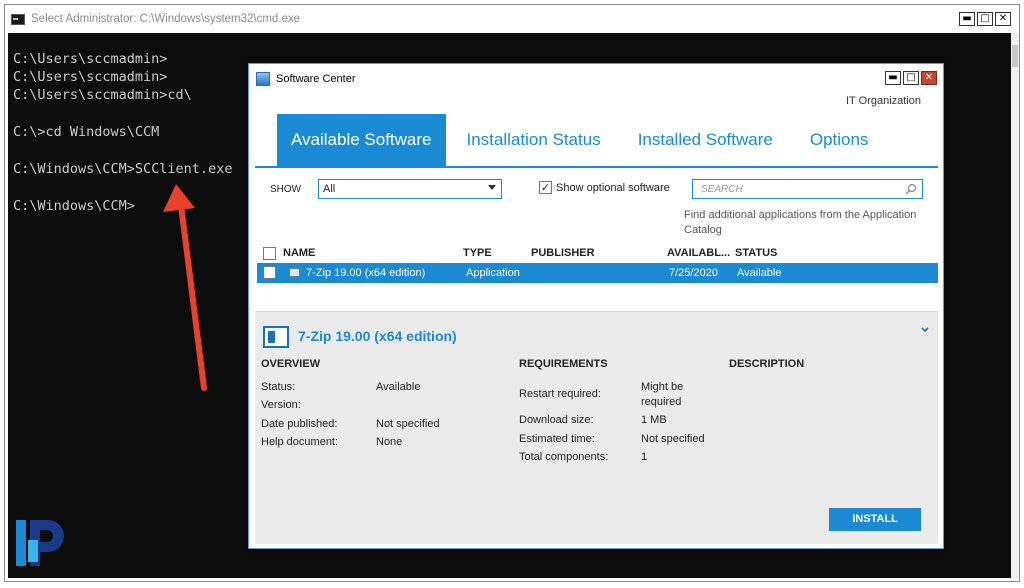 This screenshot has height=588, width=1024. I want to click on description-heading: DESCRIPTION, so click(767, 364).